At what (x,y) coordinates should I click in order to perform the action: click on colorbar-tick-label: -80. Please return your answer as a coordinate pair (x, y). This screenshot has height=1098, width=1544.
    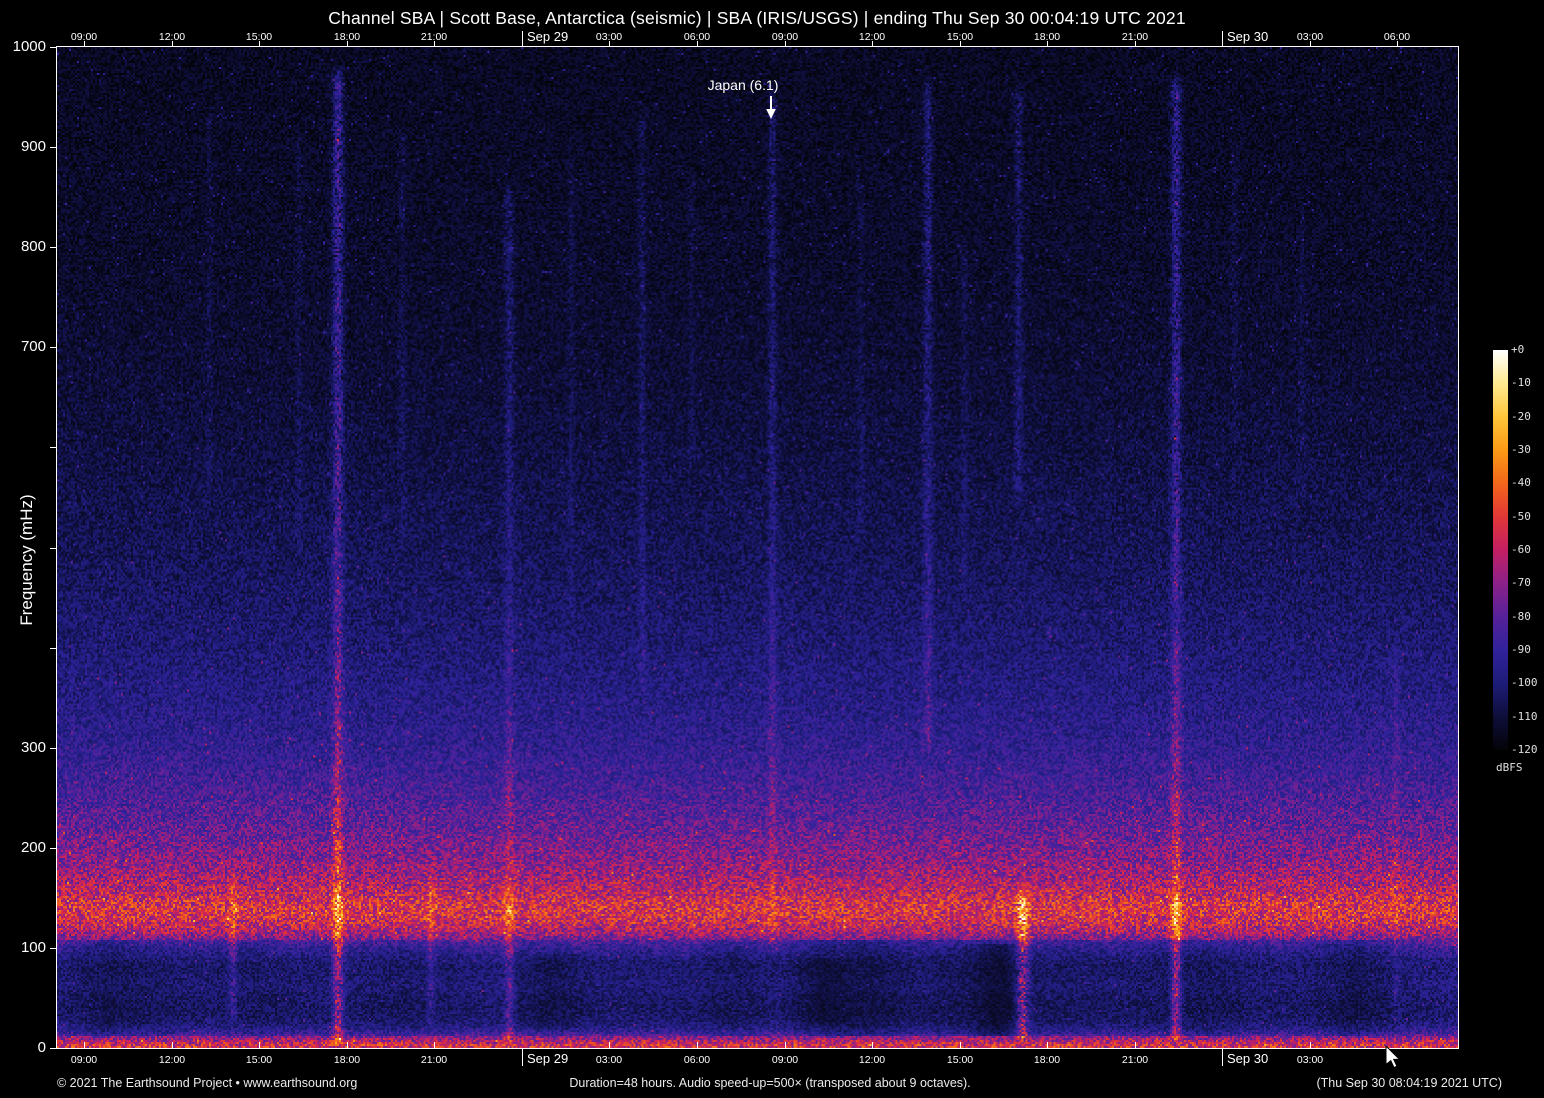
    Looking at the image, I should click on (1521, 616).